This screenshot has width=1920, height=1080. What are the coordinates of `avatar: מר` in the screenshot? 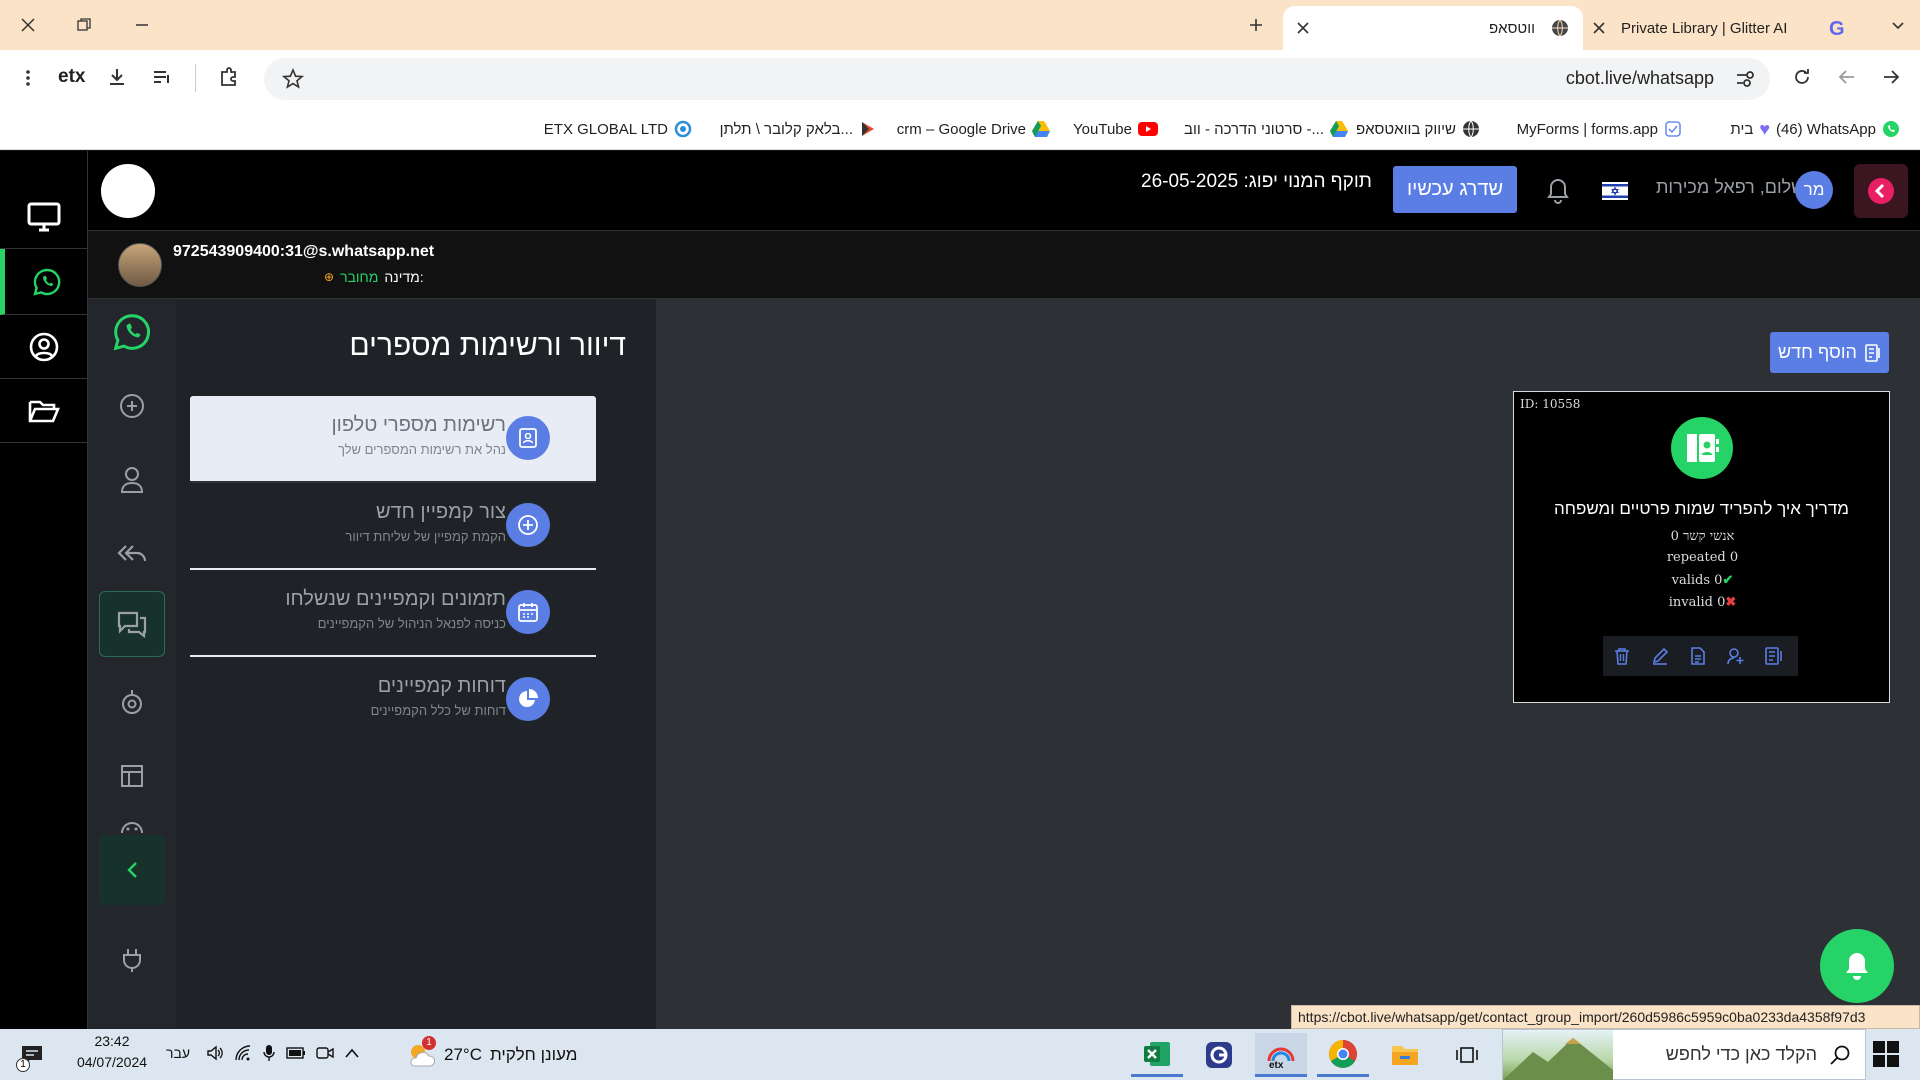 It's located at (1814, 190).